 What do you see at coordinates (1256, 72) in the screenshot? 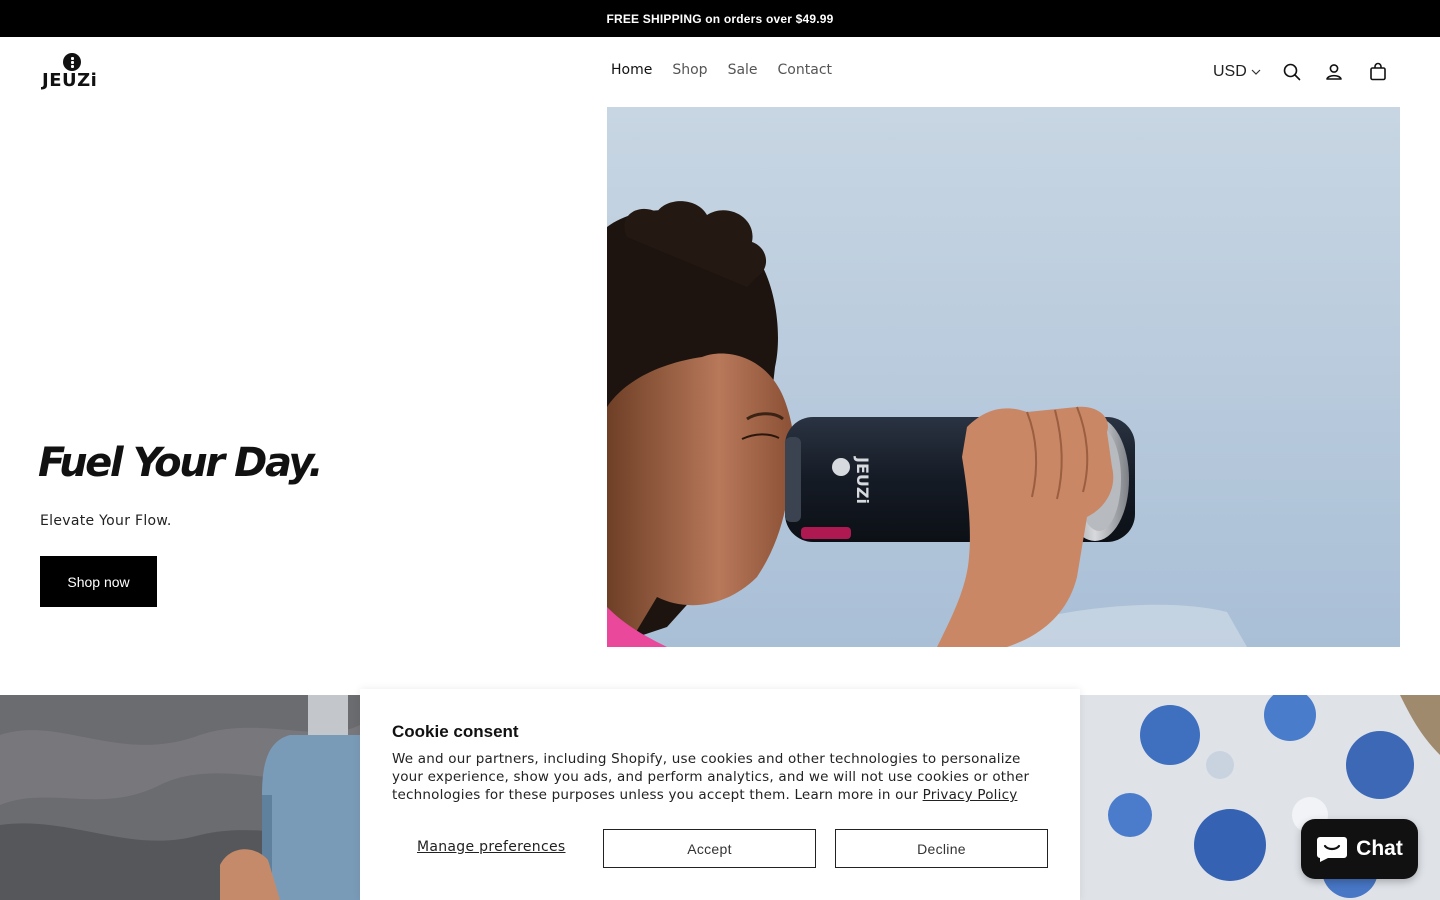
I see `chevron-down-icon` at bounding box center [1256, 72].